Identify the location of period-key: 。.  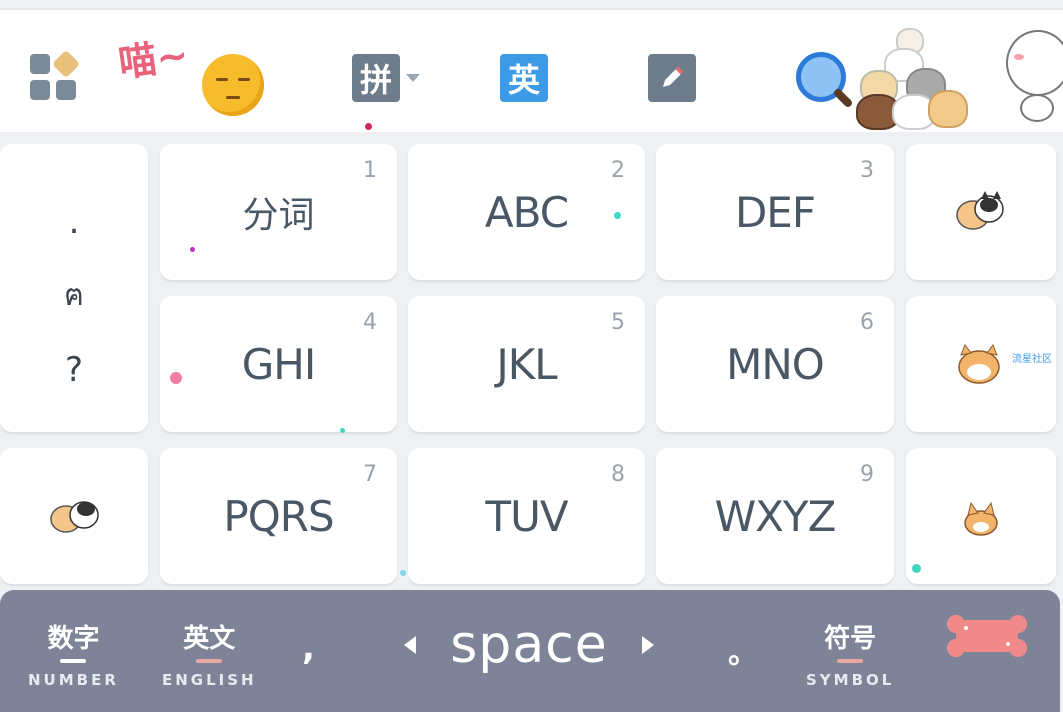
(743, 650).